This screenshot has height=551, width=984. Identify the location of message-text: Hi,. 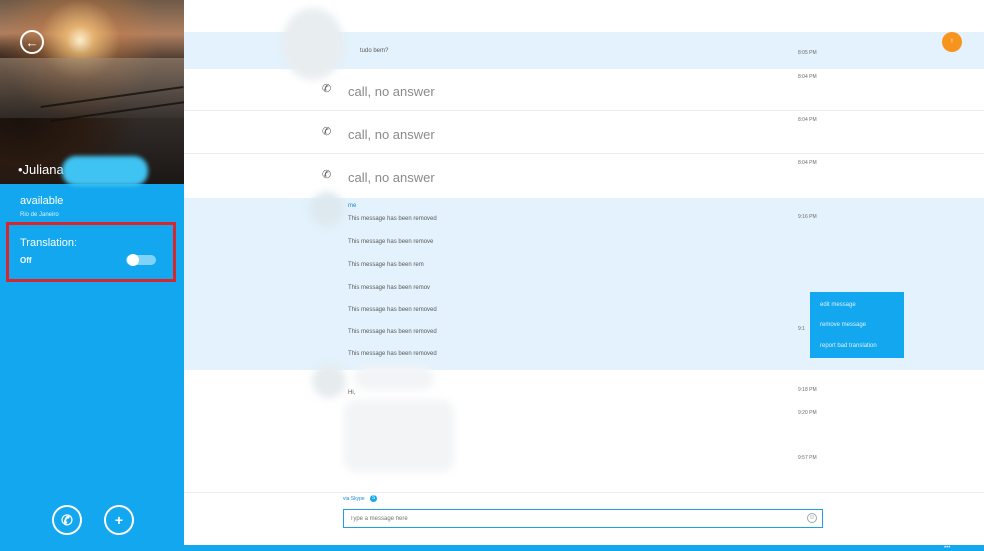
(352, 393).